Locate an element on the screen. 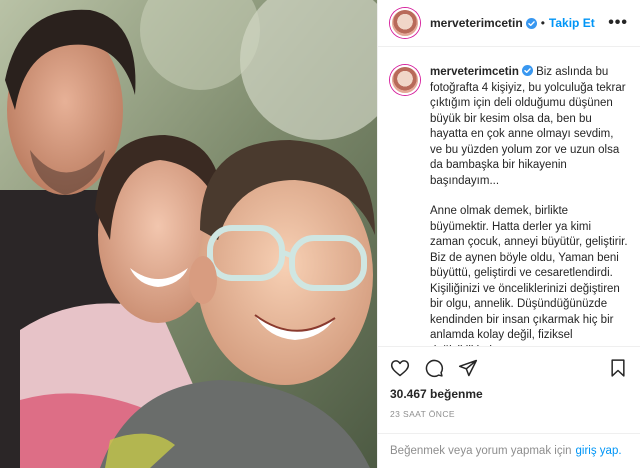 This screenshot has height=468, width=640. post-header: merveterimcetin • Takip Et ••• is located at coordinates (509, 24).